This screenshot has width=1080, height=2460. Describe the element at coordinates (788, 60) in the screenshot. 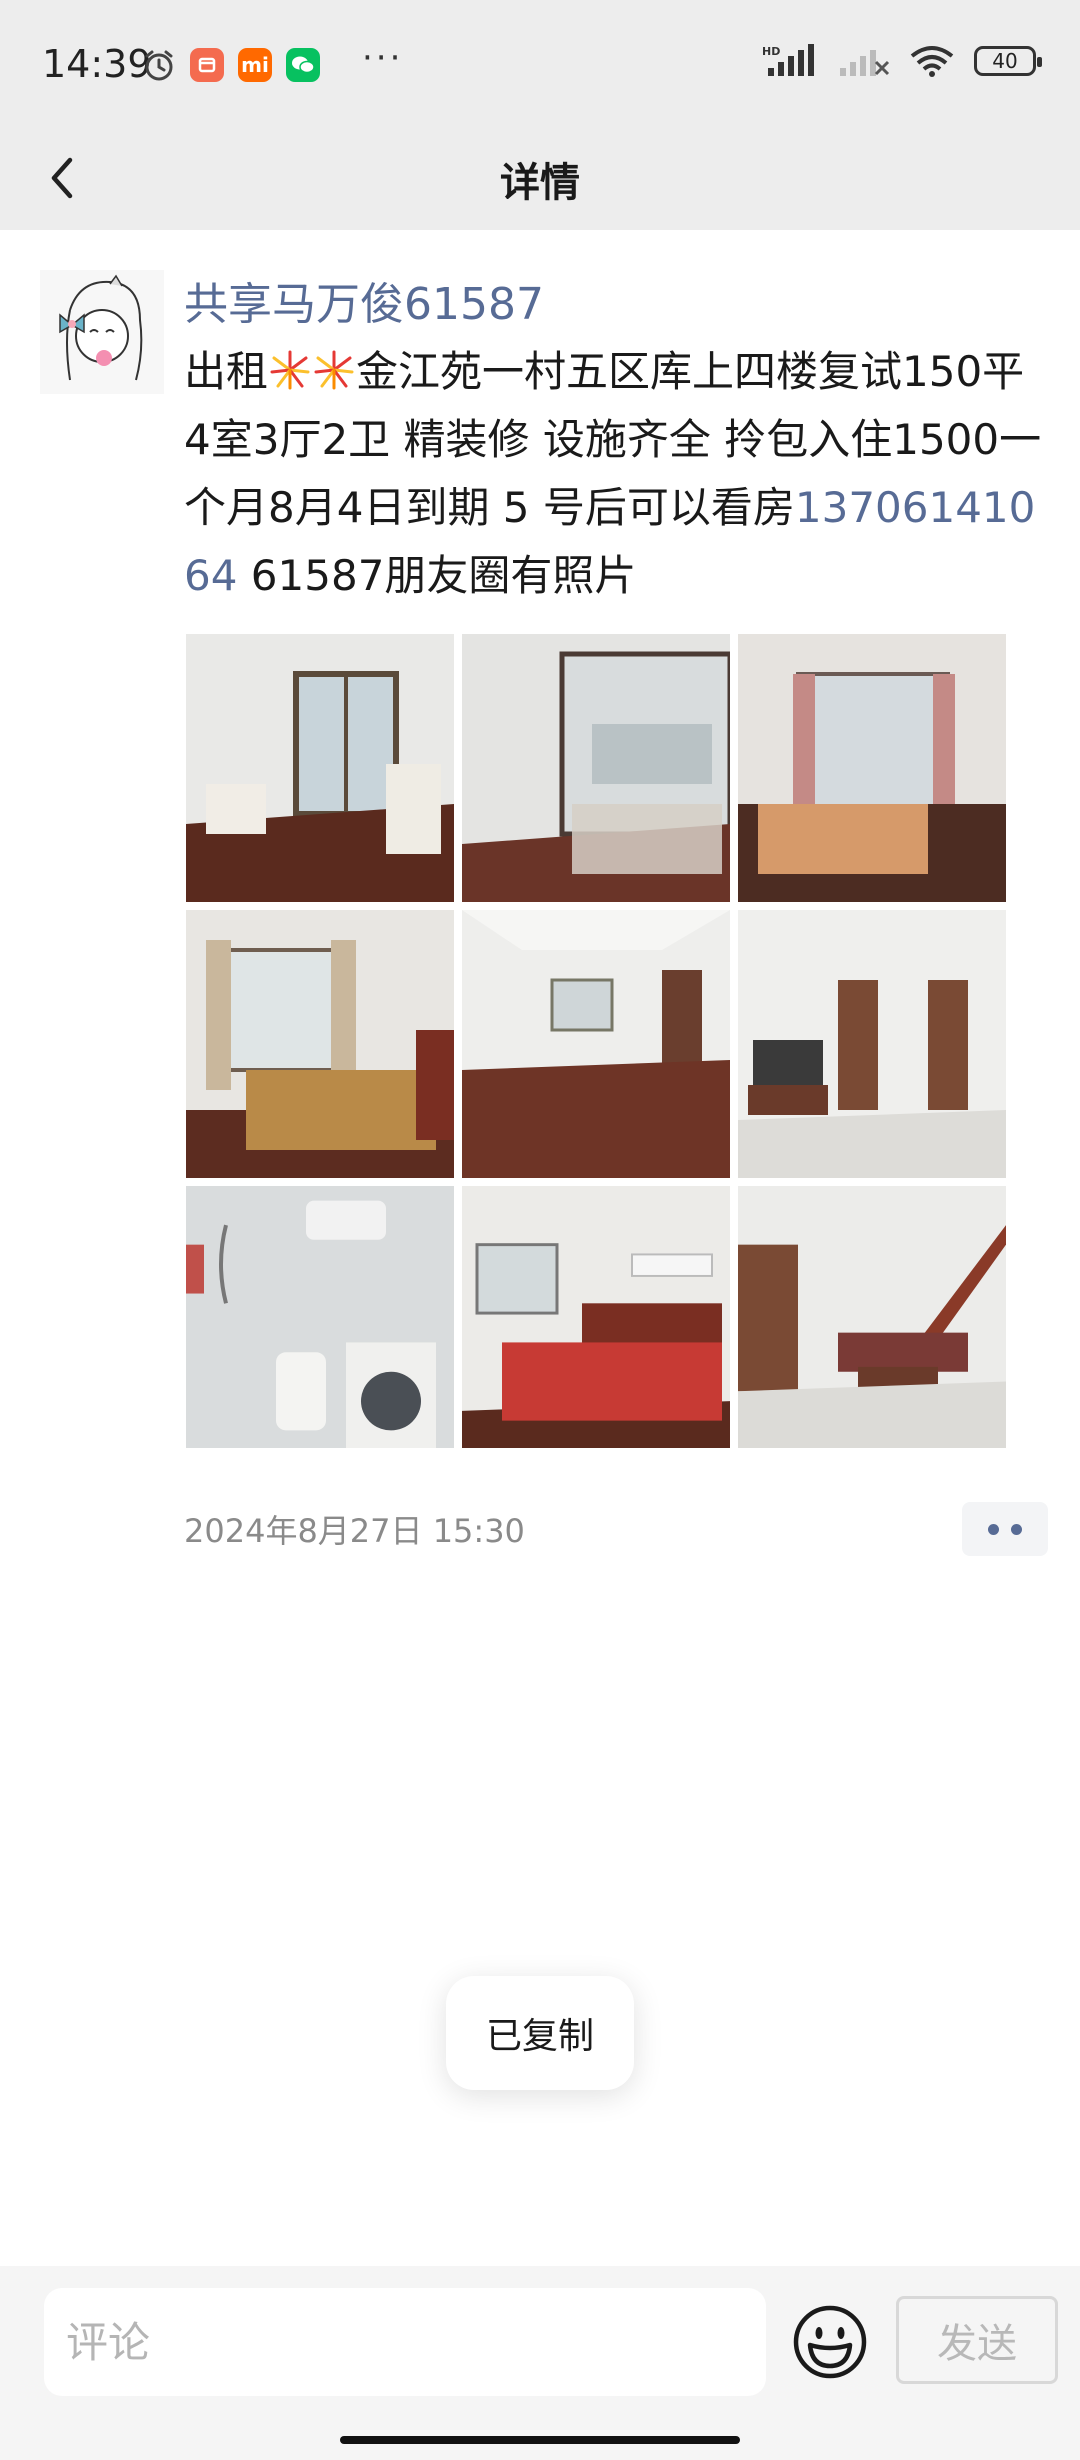

I see `hd-signal-icon: HD` at that location.